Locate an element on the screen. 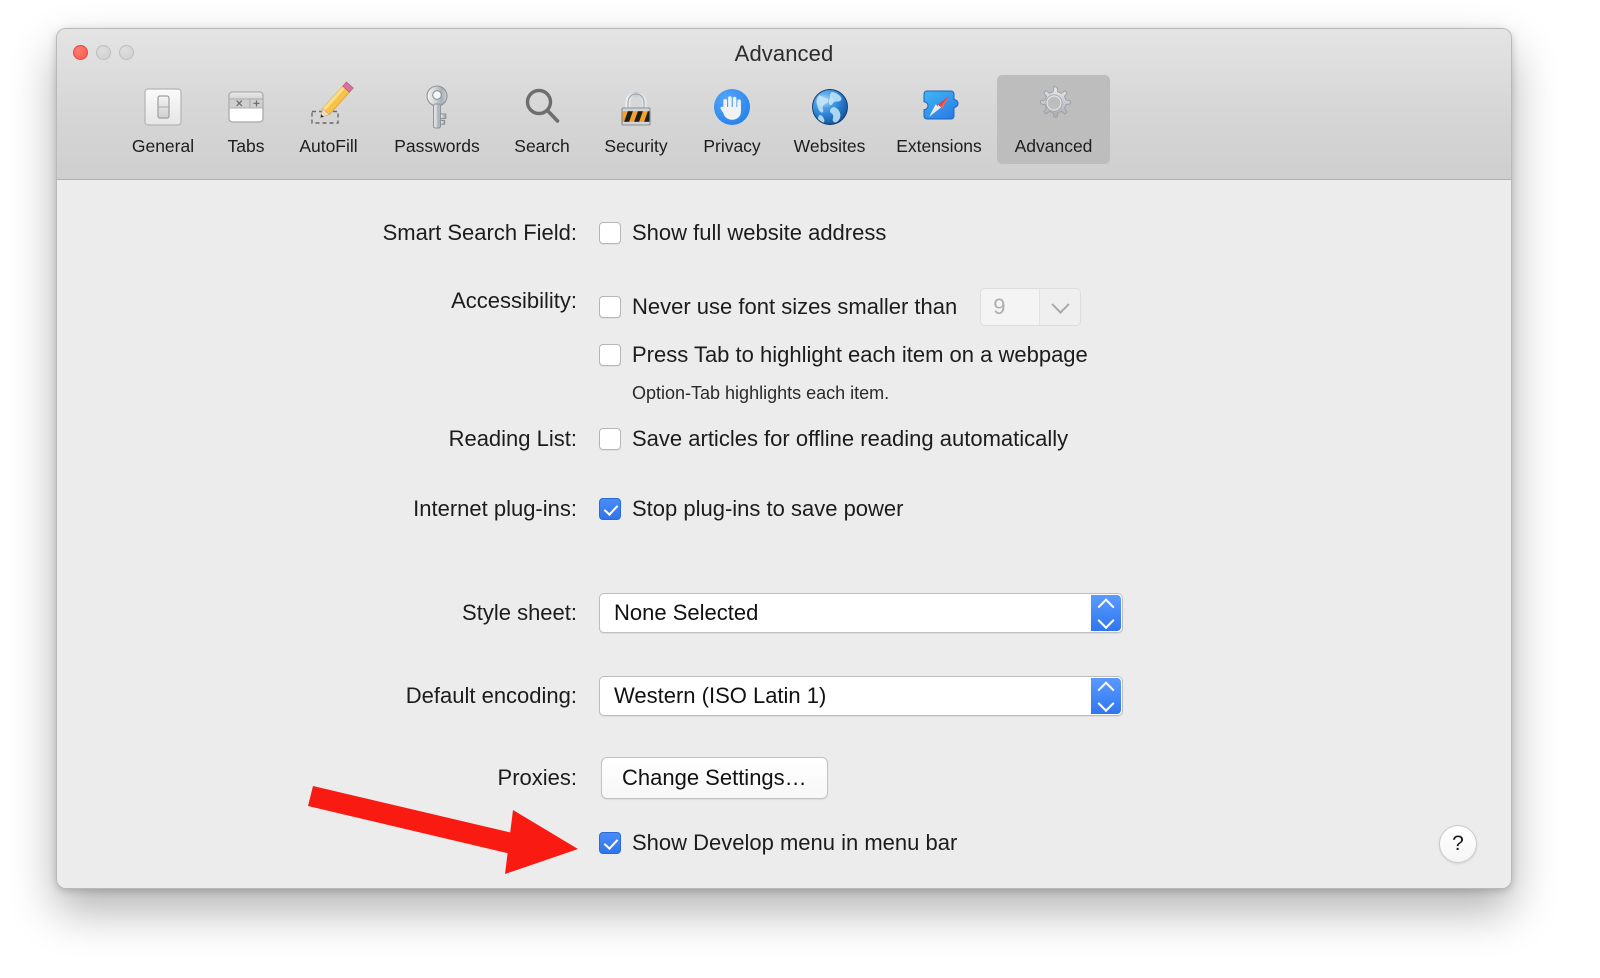 The image size is (1600, 978). checkbox-label: Show Develop menu in menu bar is located at coordinates (795, 842).